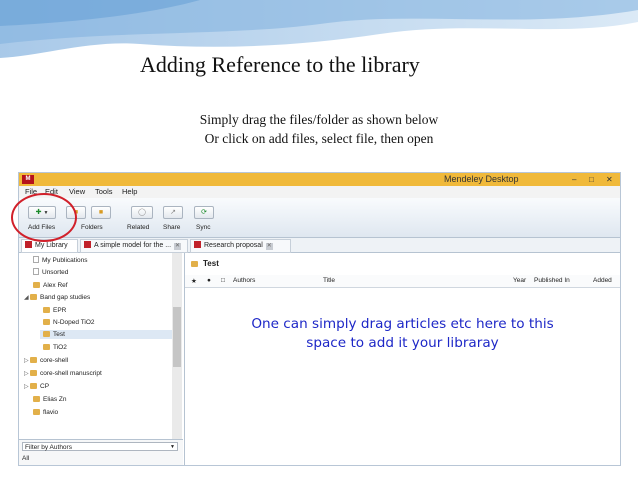 This screenshot has height=479, width=638. I want to click on remove-folder-button: ■, so click(101, 212).